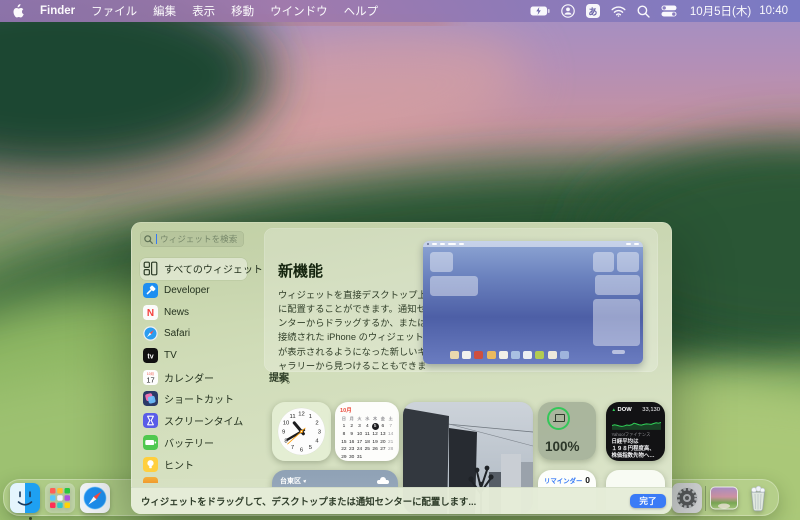 The width and height of the screenshot is (800, 520). I want to click on control-center-icon, so click(669, 11).